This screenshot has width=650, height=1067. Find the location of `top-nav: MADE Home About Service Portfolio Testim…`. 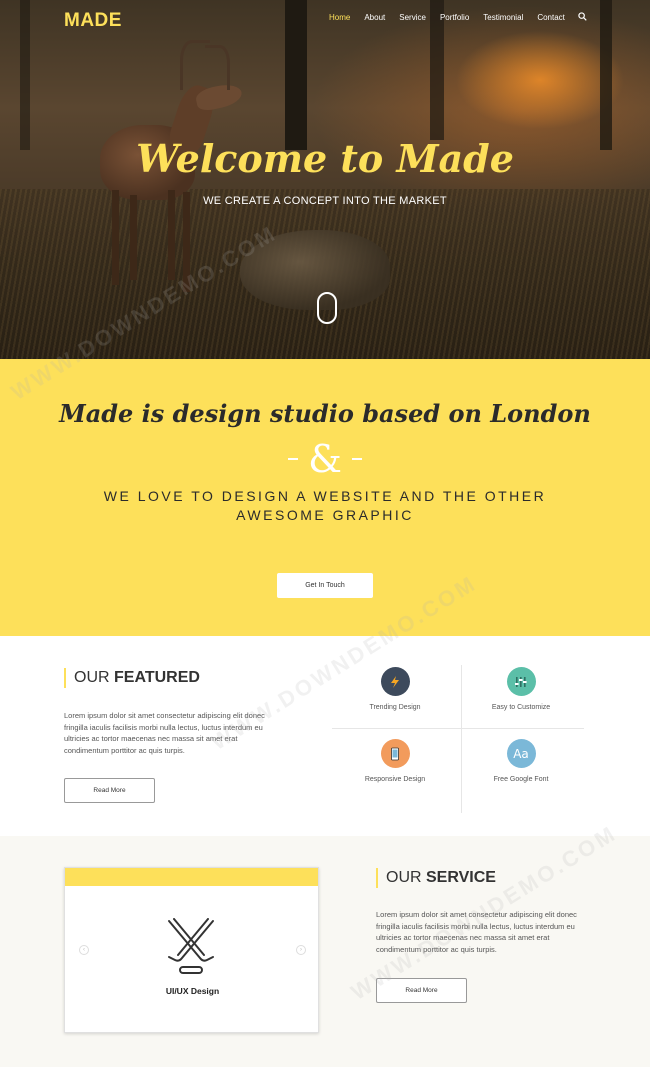

top-nav: MADE Home About Service Portfolio Testim… is located at coordinates (325, 18).